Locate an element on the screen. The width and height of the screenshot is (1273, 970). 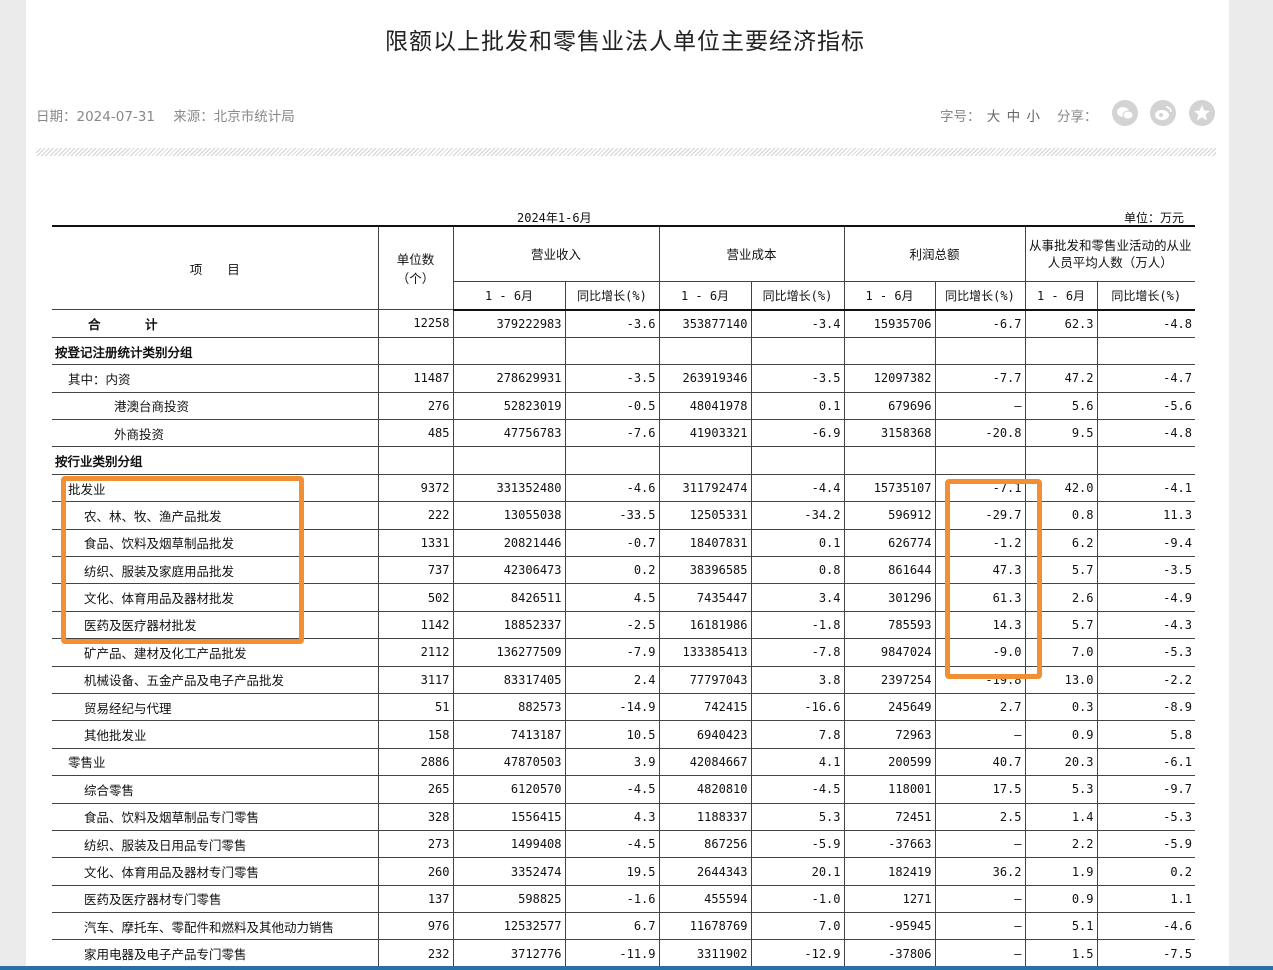
cell-profit-g: -9.0 is located at coordinates (980, 652).